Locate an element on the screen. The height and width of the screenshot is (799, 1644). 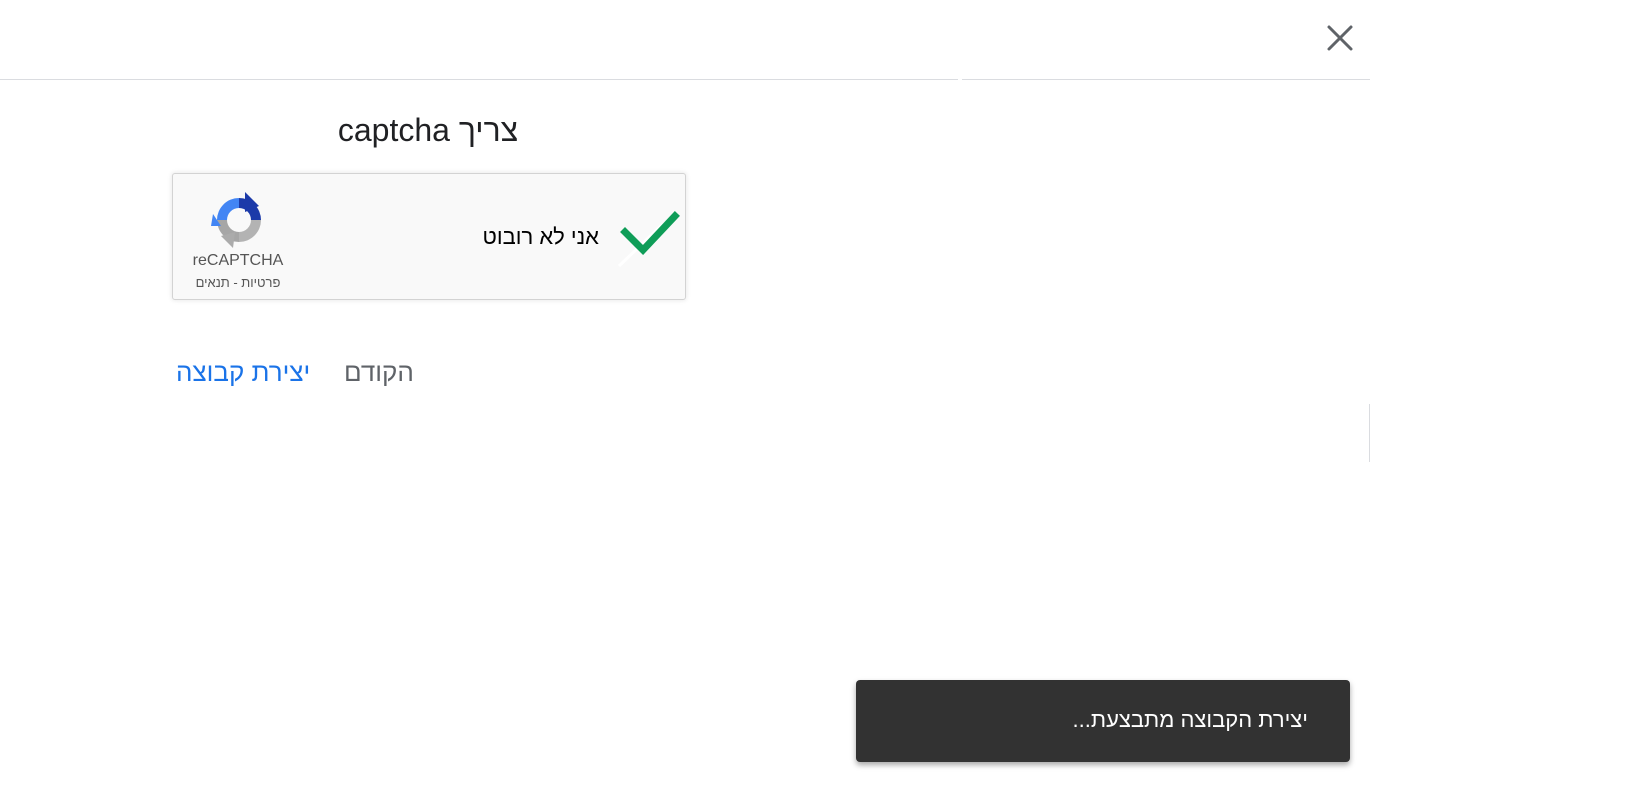
side-divider is located at coordinates (1369, 433).